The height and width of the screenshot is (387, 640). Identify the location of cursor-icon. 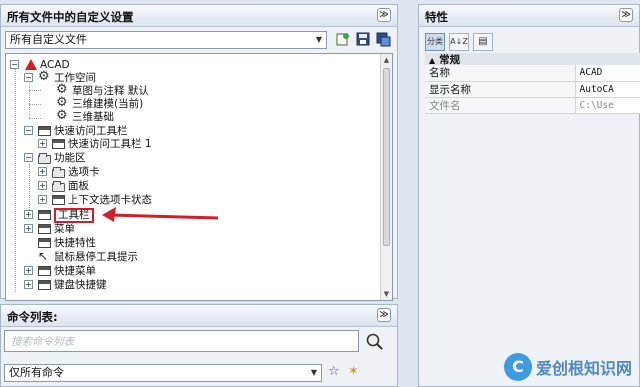
(44, 256).